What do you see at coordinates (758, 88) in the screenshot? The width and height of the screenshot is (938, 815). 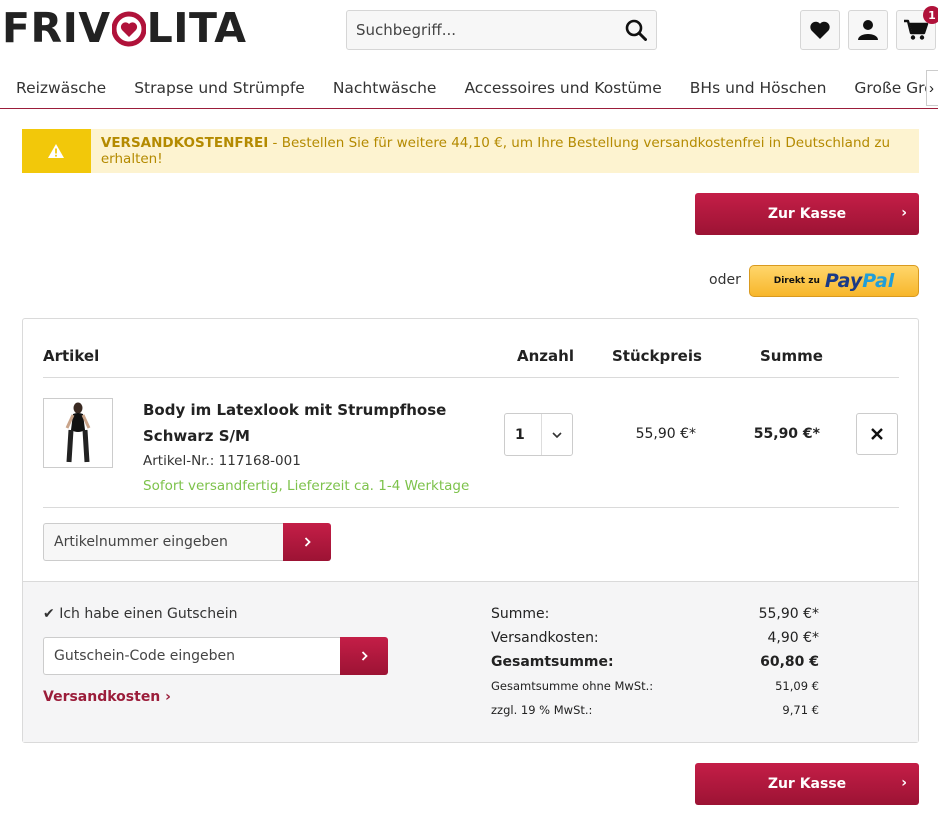 I see `nav-item-bhs: BHs und Höschen` at bounding box center [758, 88].